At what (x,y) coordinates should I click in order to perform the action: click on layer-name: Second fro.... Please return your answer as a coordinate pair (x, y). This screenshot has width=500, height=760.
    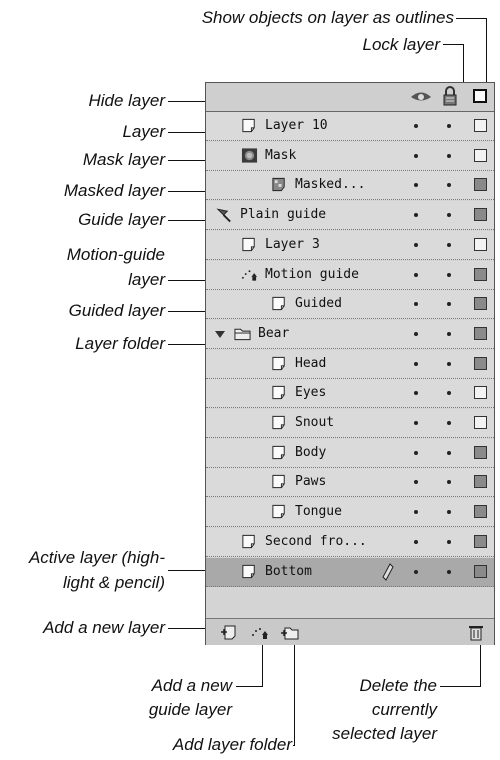
    Looking at the image, I should click on (316, 541).